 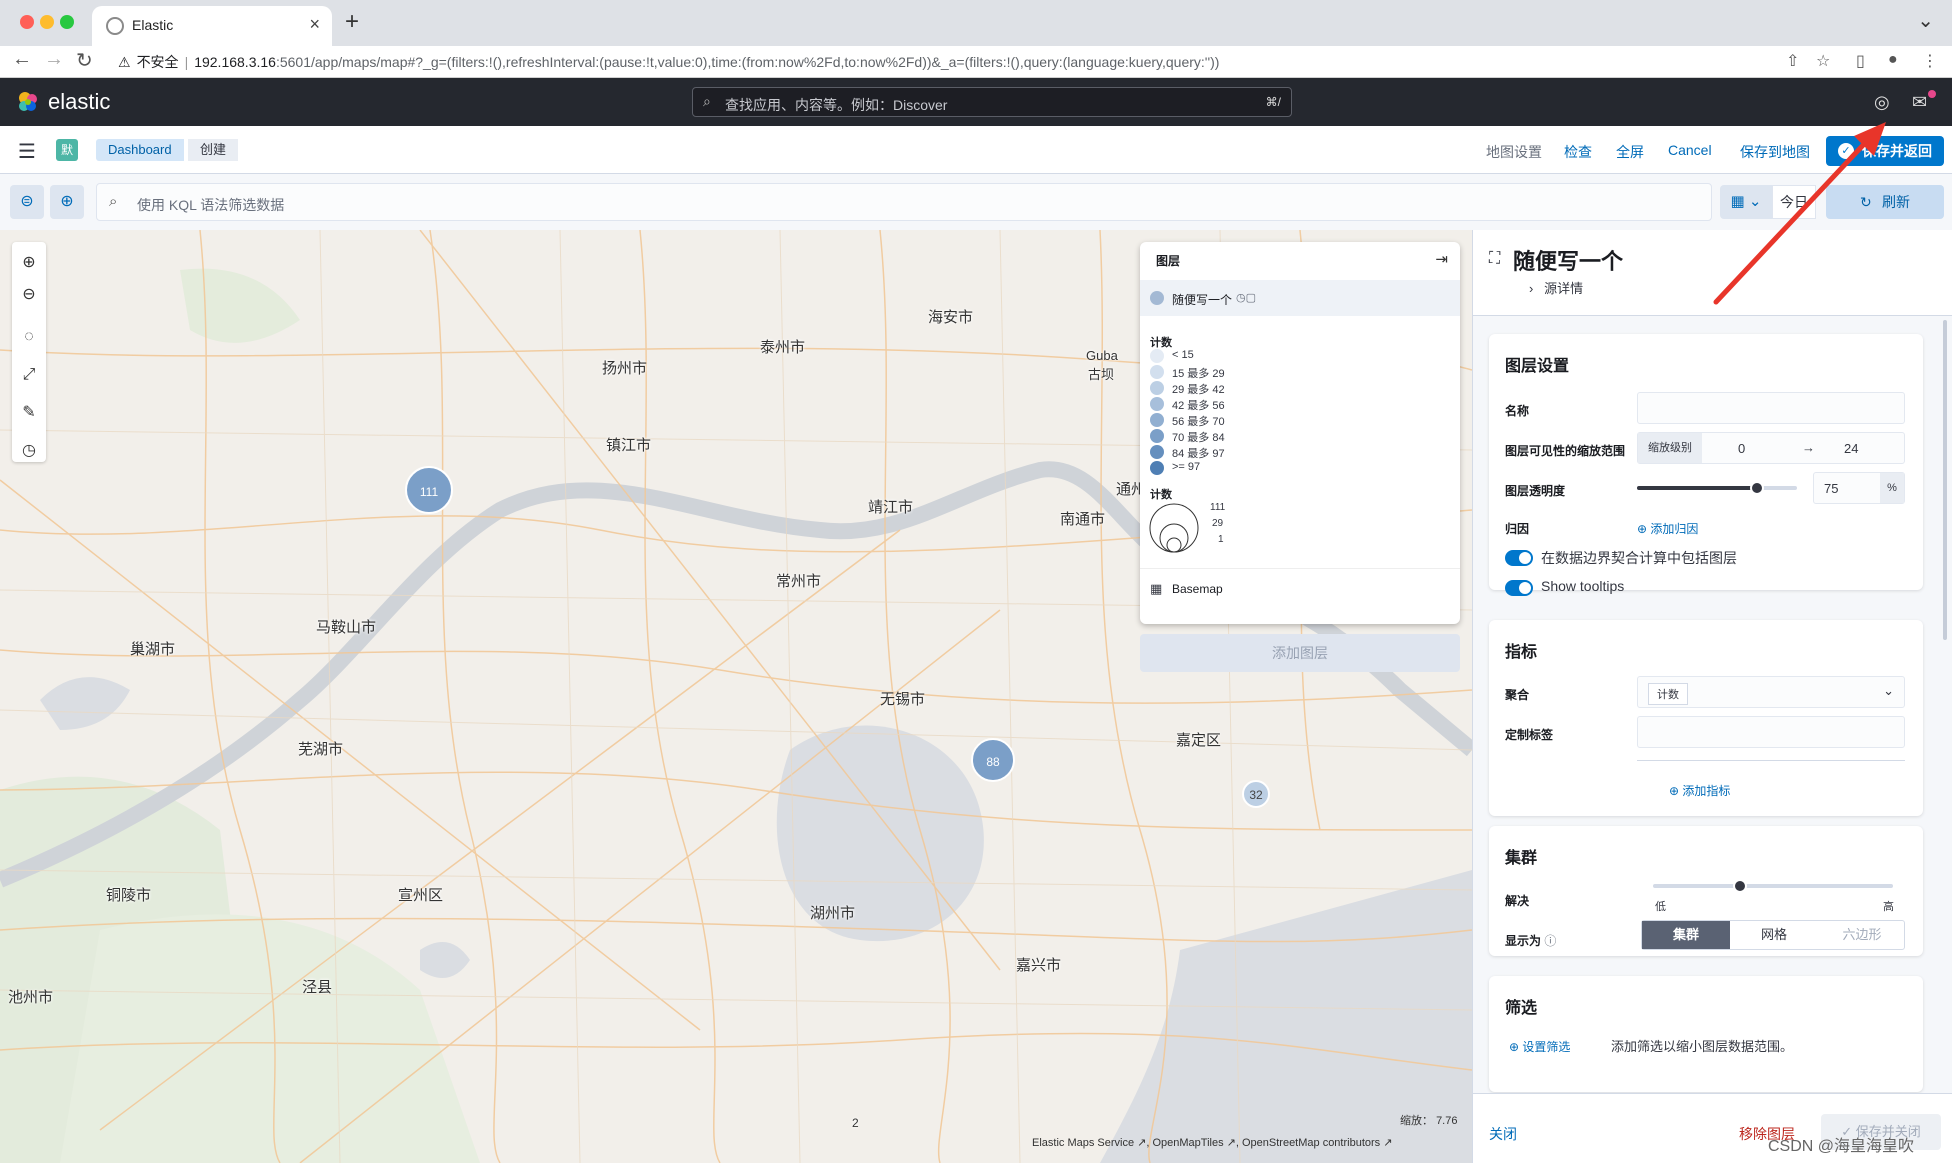 I want to click on minimize-window-button, so click(x=47, y=22).